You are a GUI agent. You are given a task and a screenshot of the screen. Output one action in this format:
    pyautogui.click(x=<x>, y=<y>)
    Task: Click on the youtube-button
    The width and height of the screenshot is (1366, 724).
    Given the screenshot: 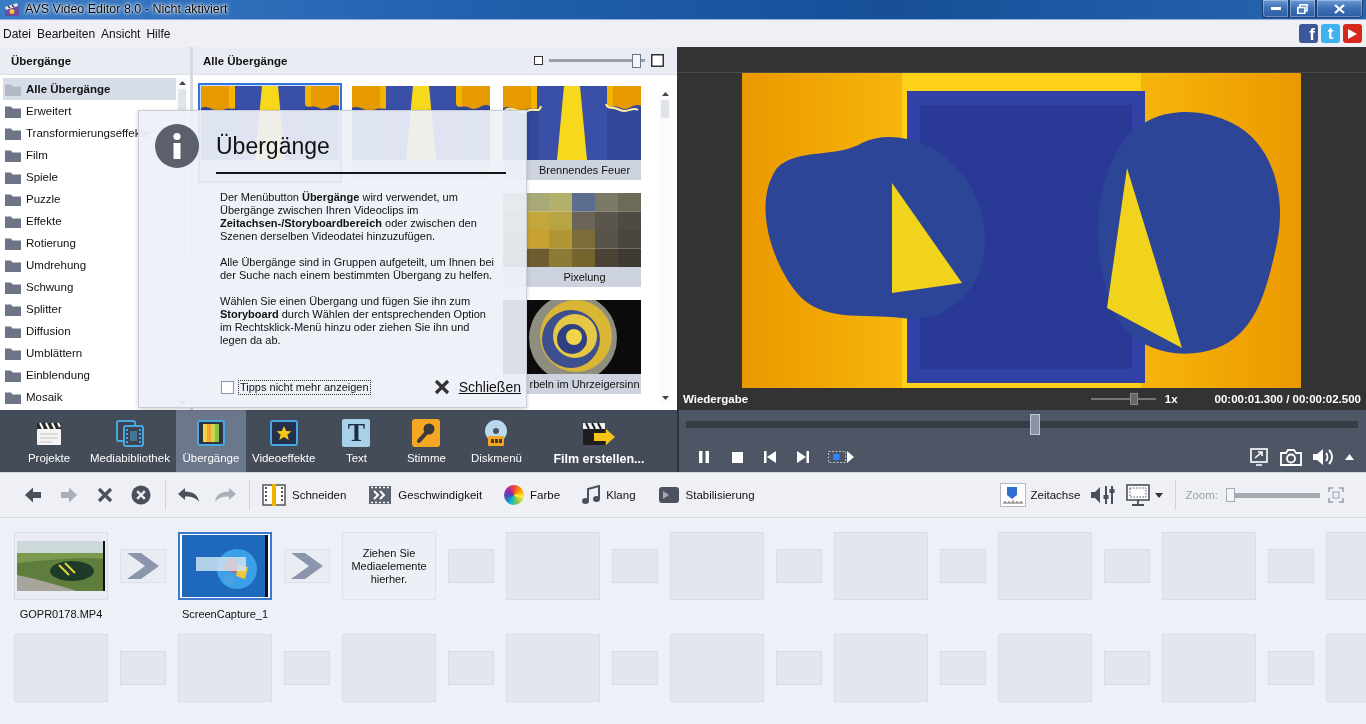 What is the action you would take?
    pyautogui.click(x=1352, y=33)
    